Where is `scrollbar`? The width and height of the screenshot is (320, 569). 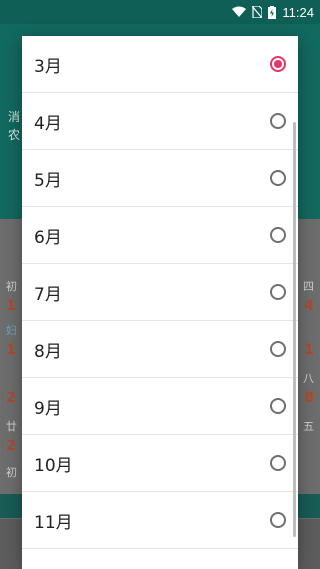 scrollbar is located at coordinates (294, 329).